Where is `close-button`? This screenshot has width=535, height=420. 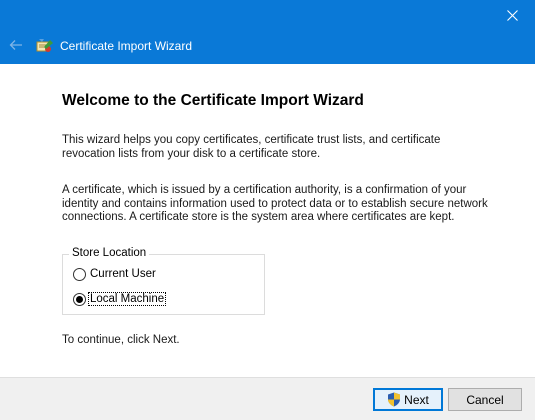
close-button is located at coordinates (512, 15).